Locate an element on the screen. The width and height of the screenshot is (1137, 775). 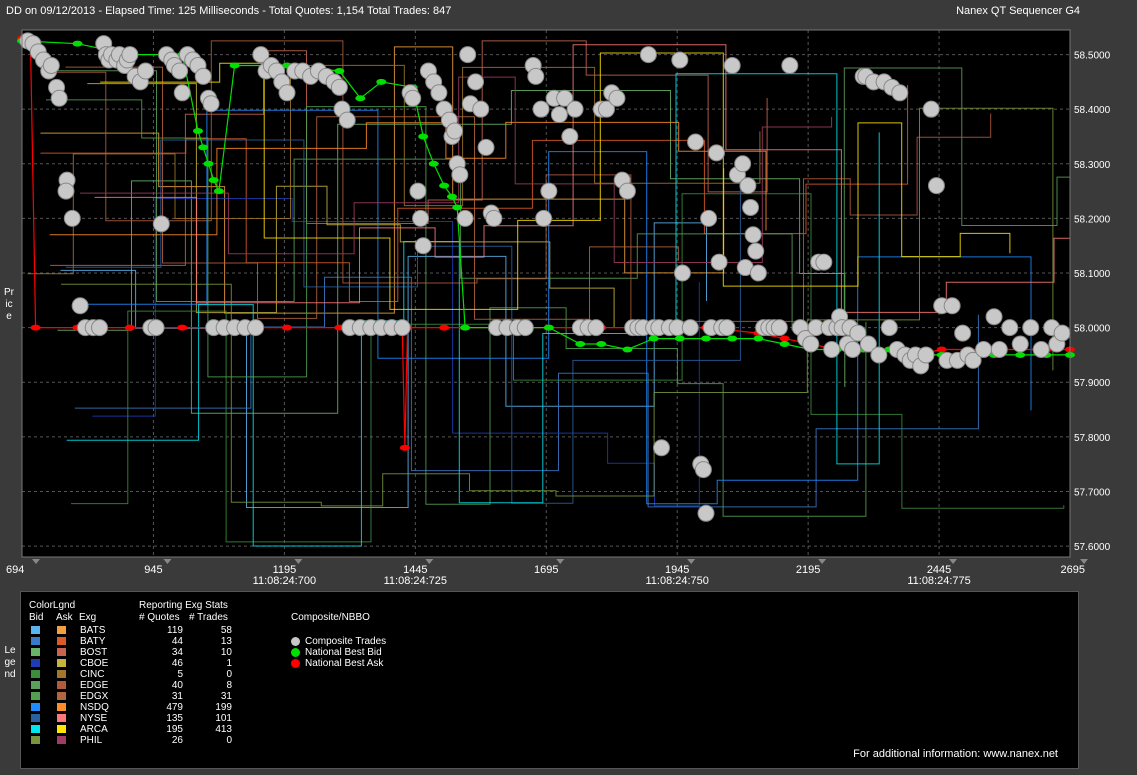
exchange-name: BOST is located at coordinates (94, 652).